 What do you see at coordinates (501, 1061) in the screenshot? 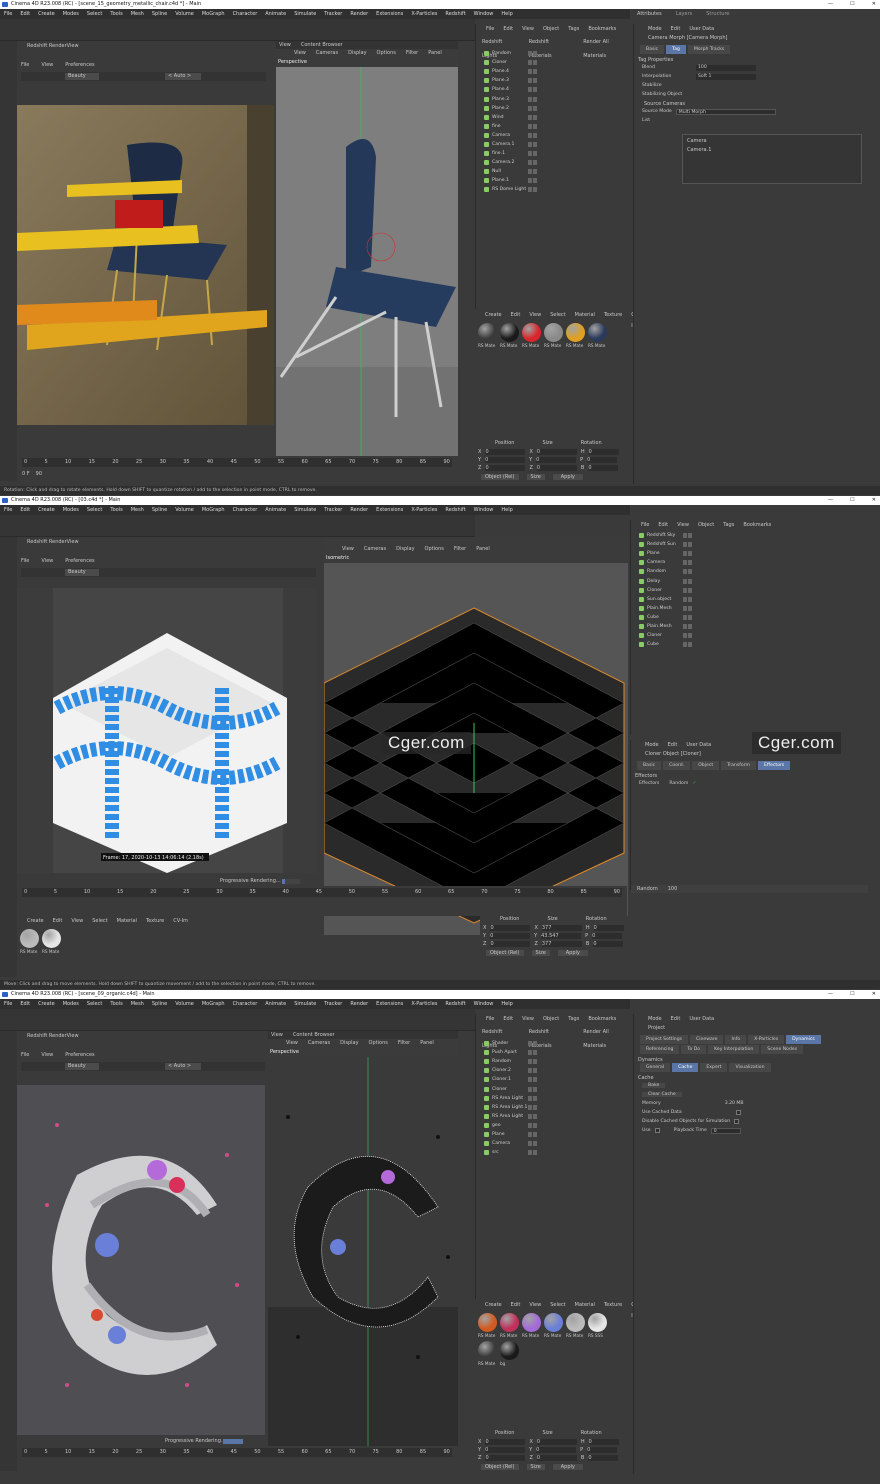
I see `object-name: Random` at bounding box center [501, 1061].